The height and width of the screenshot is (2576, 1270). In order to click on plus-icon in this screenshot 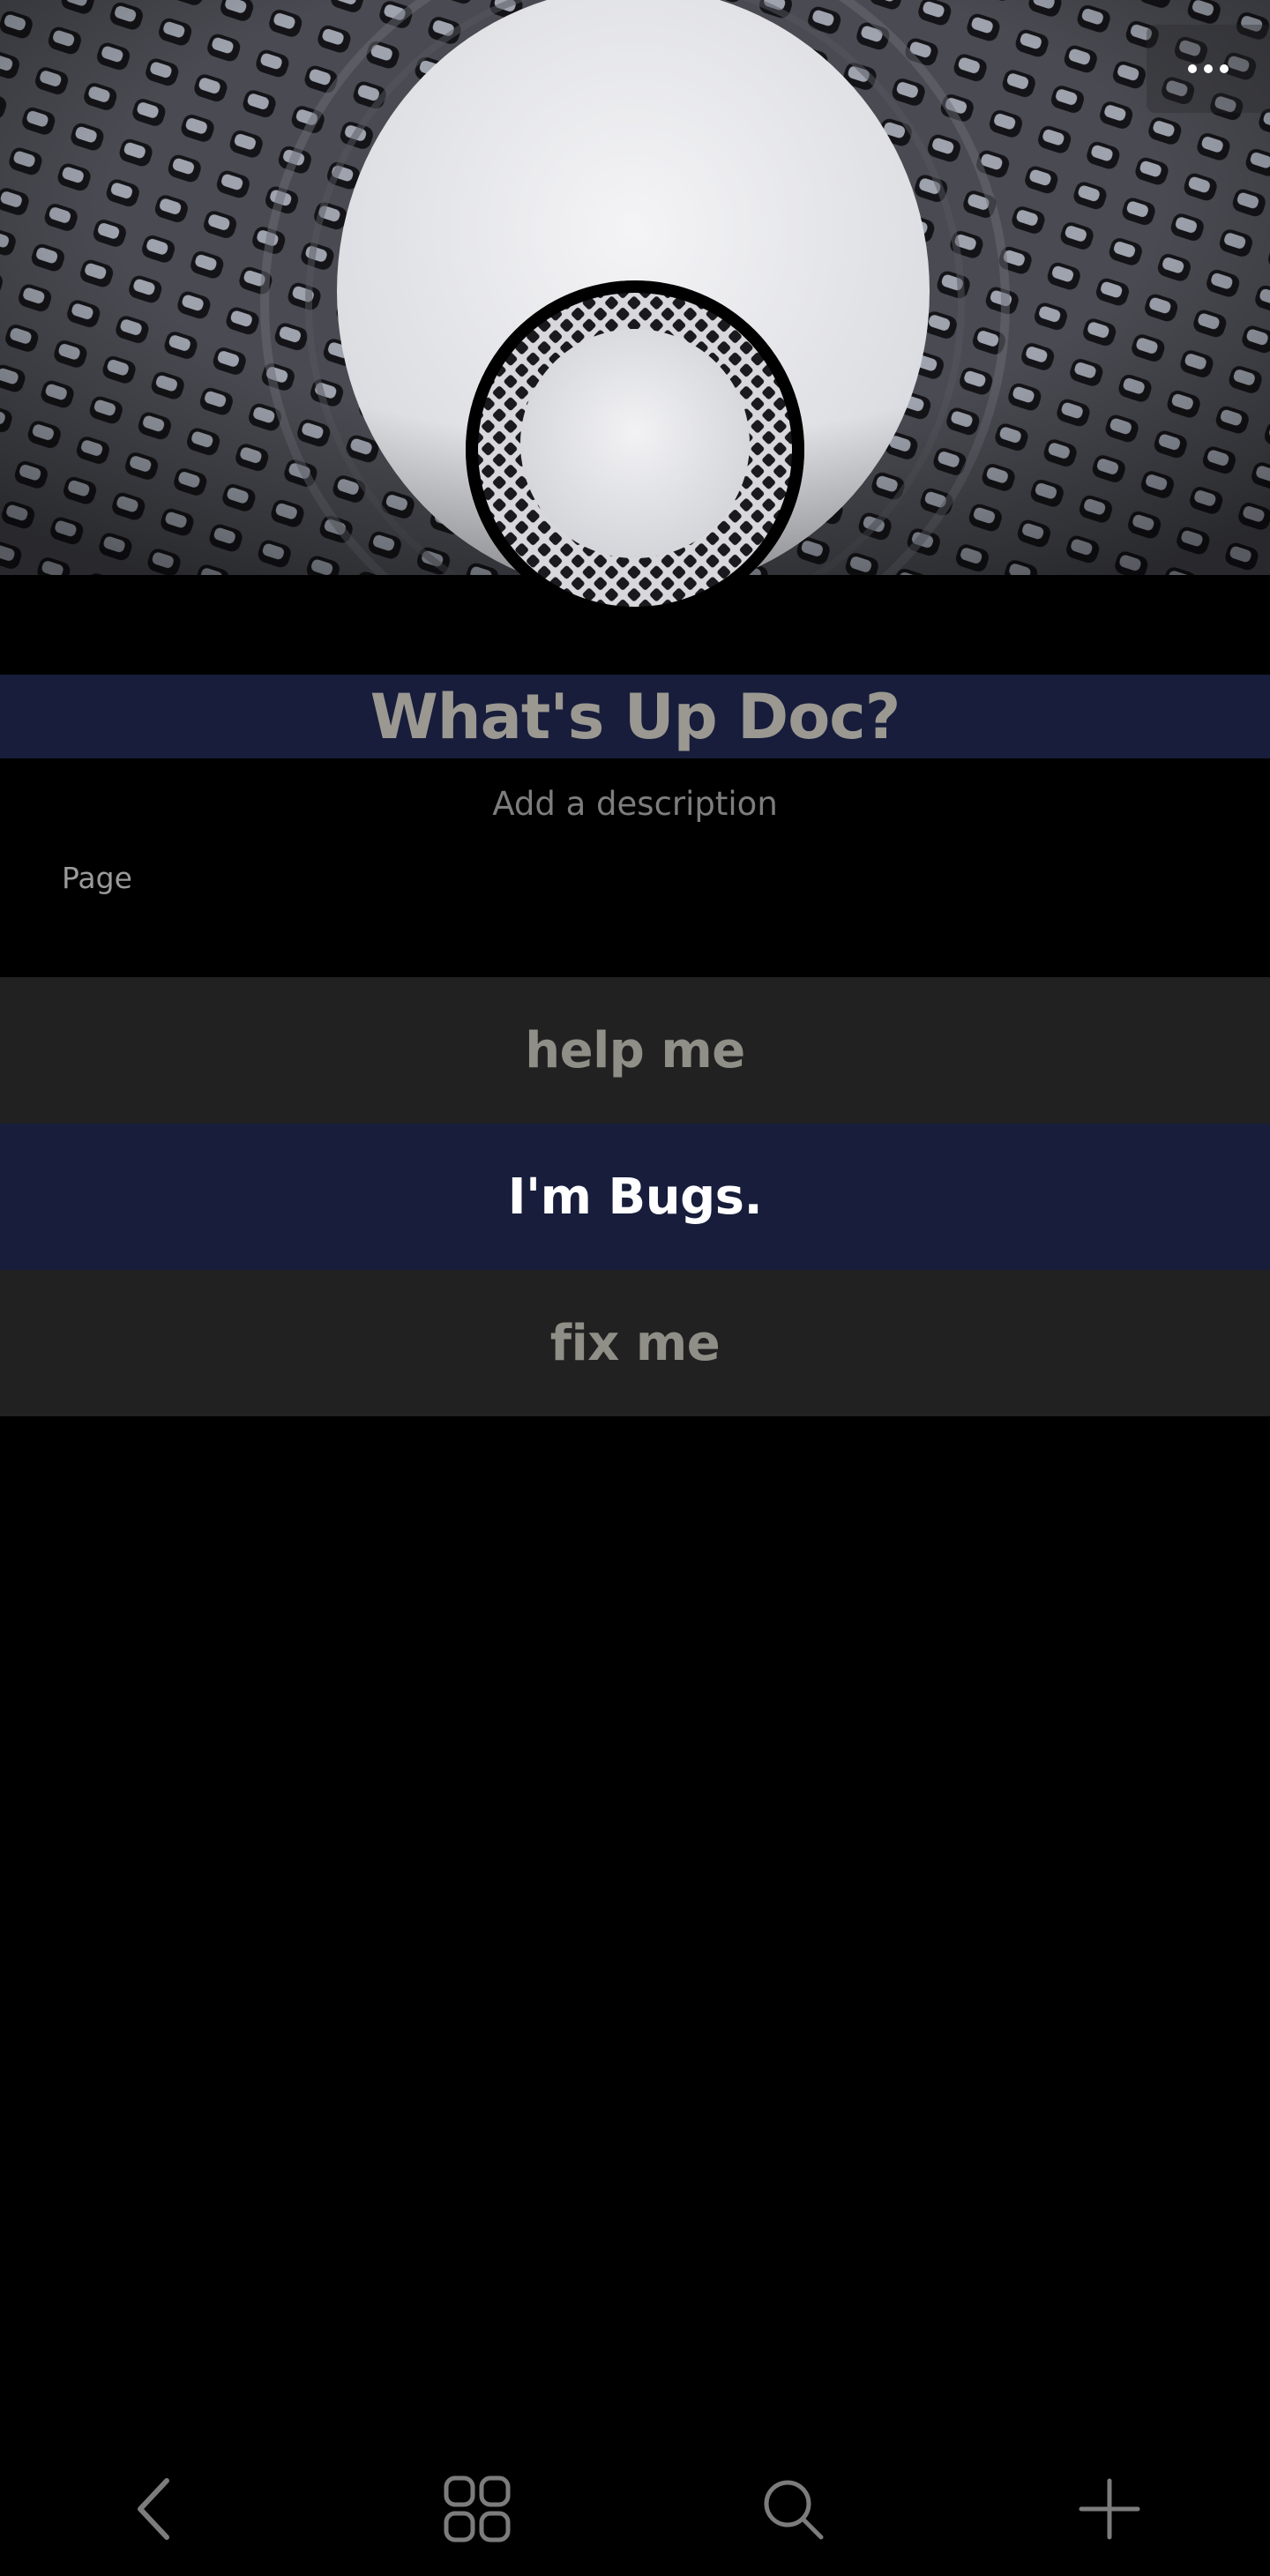, I will do `click(1109, 2509)`.